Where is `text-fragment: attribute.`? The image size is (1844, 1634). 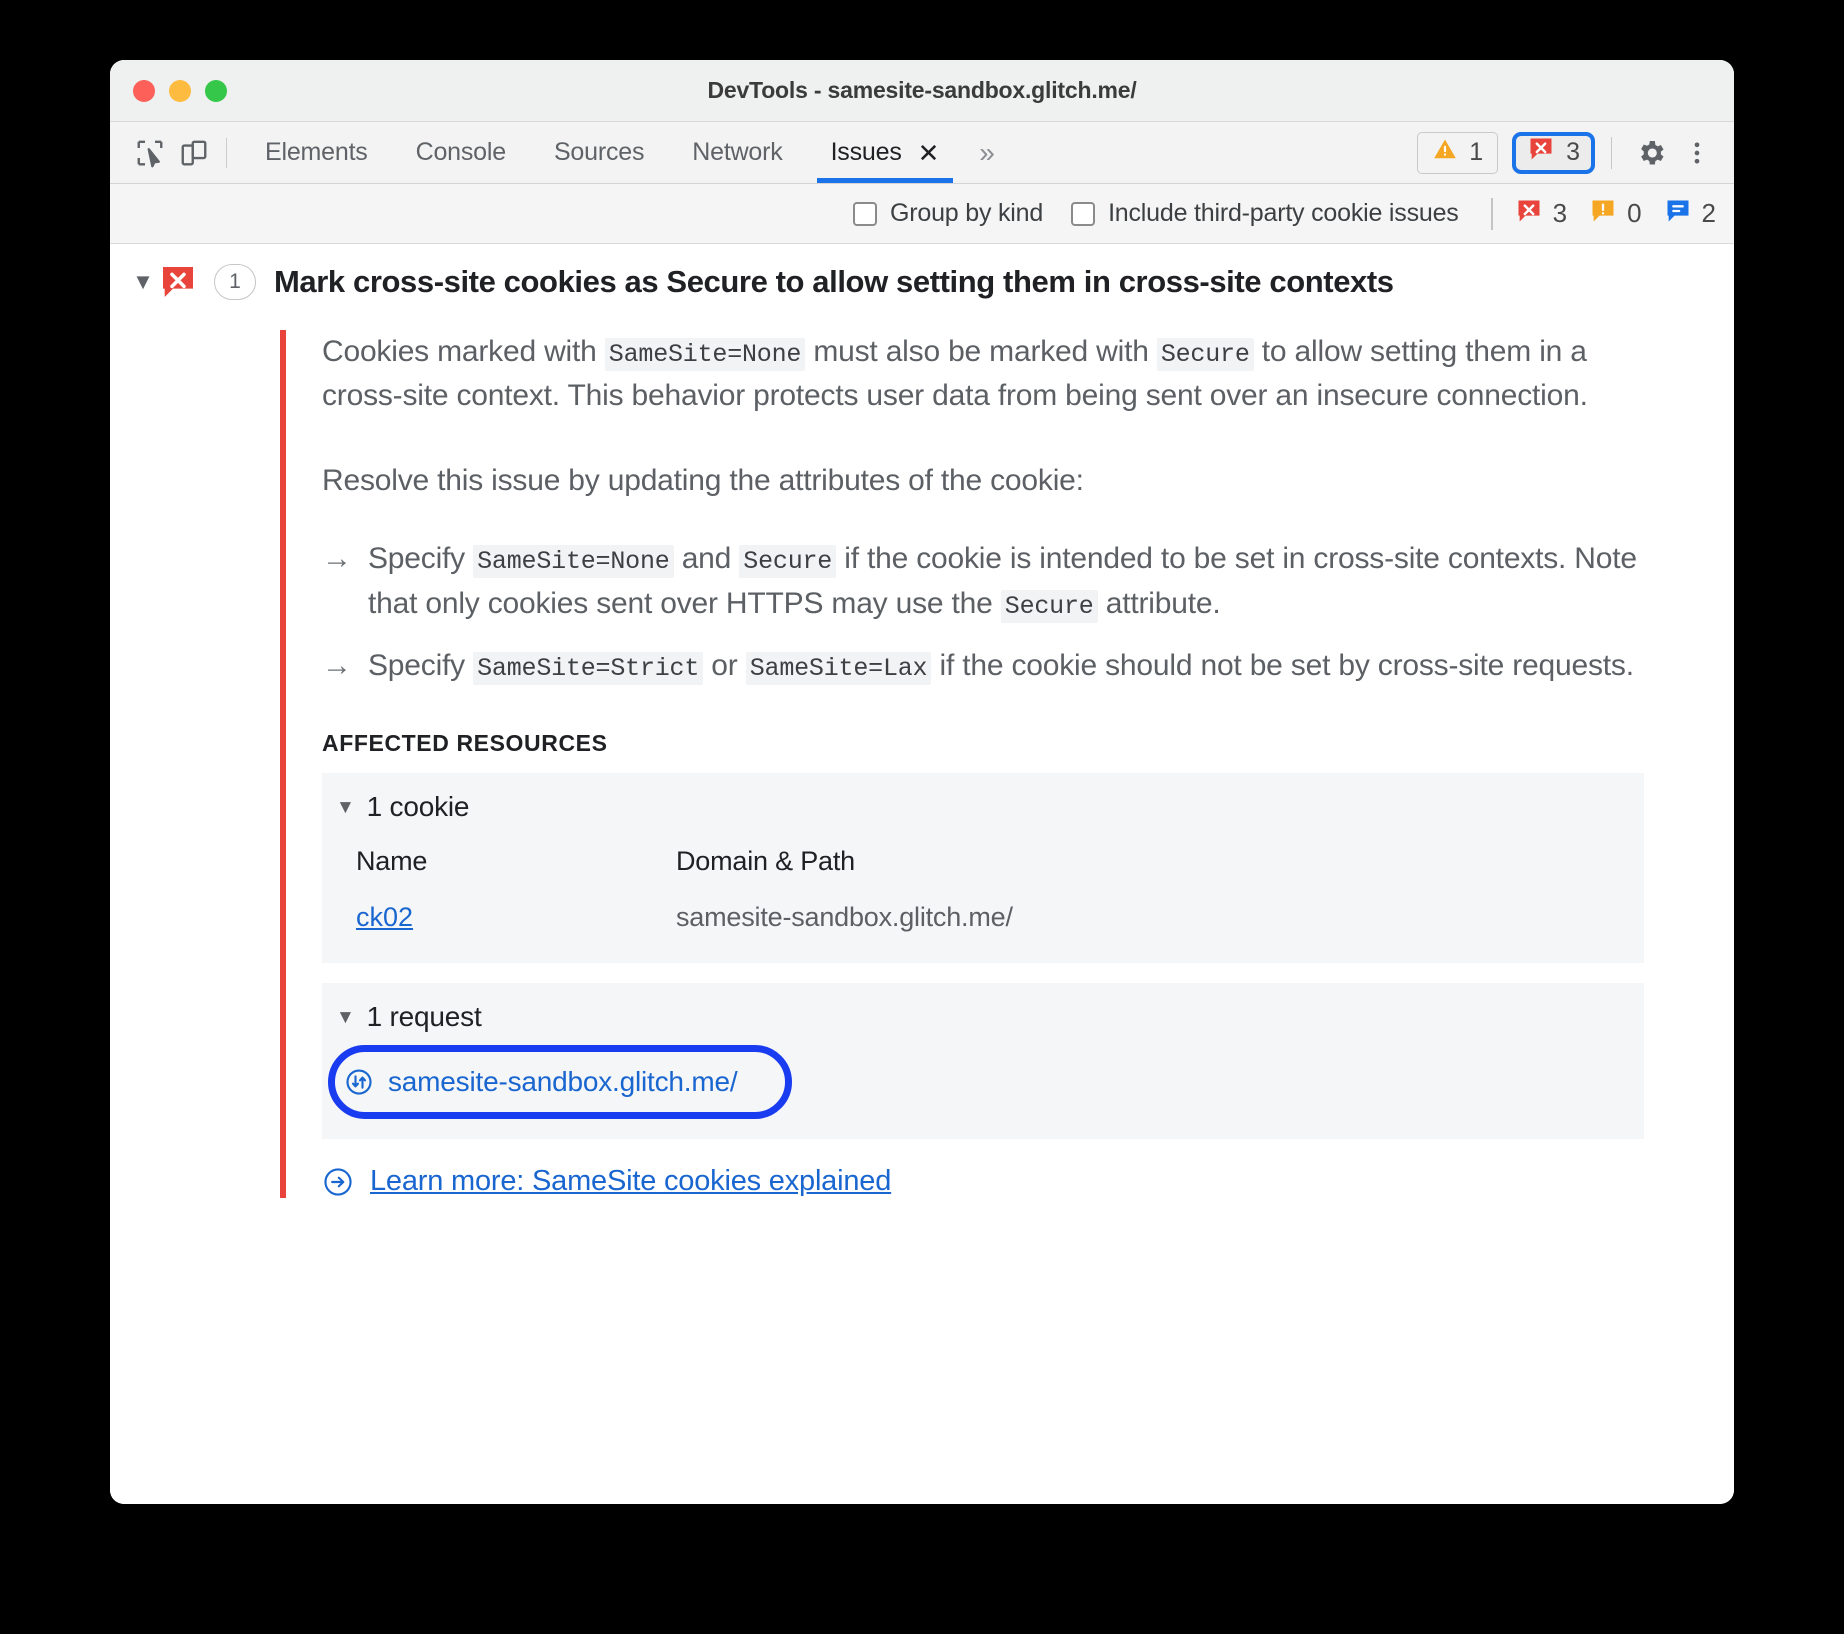
text-fragment: attribute. is located at coordinates (1159, 603).